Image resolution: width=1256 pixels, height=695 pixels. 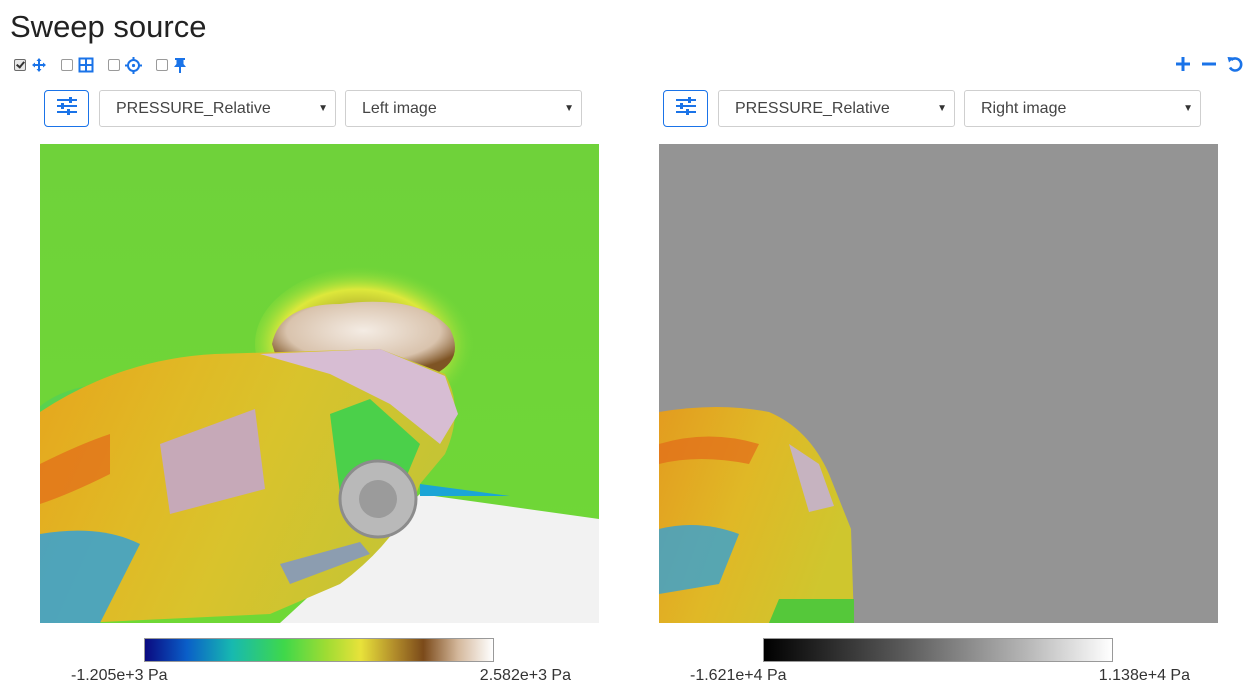 What do you see at coordinates (525, 675) in the screenshot?
I see `left-colorbar-max: 2.582e+3 Pa` at bounding box center [525, 675].